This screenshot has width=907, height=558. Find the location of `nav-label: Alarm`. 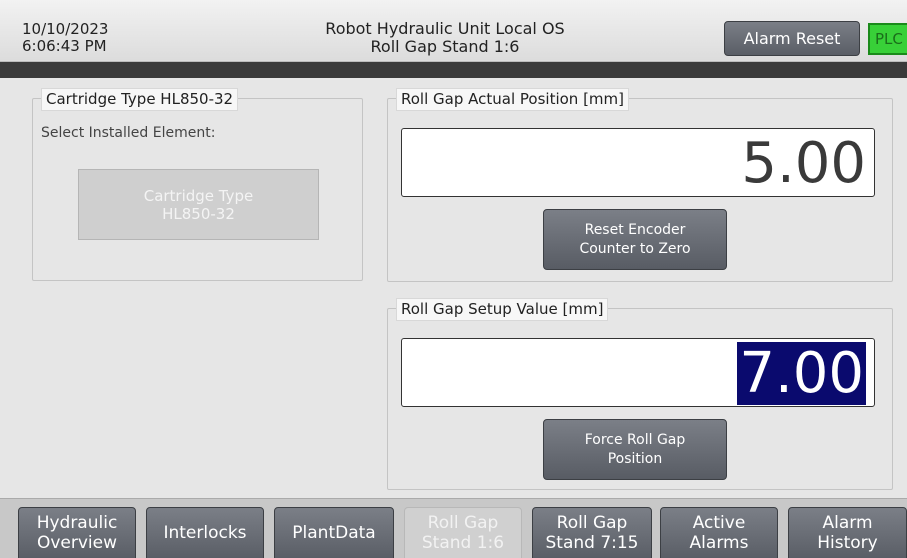

nav-label: Alarm is located at coordinates (847, 523).